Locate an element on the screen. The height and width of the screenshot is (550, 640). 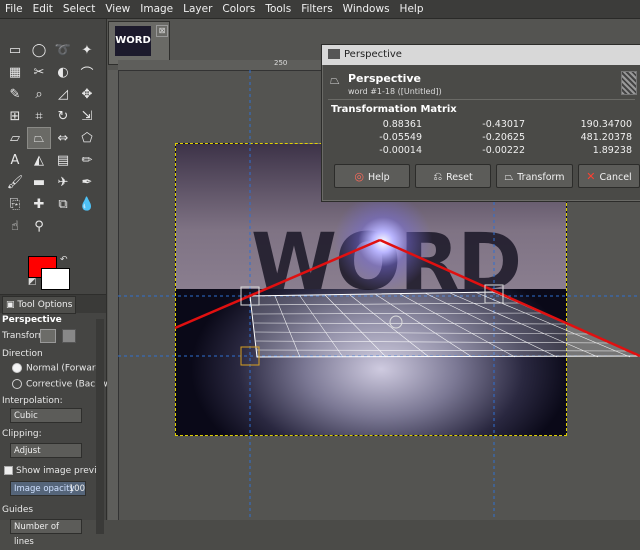
matrix-cell: 0.88361 is located at coordinates (402, 124).